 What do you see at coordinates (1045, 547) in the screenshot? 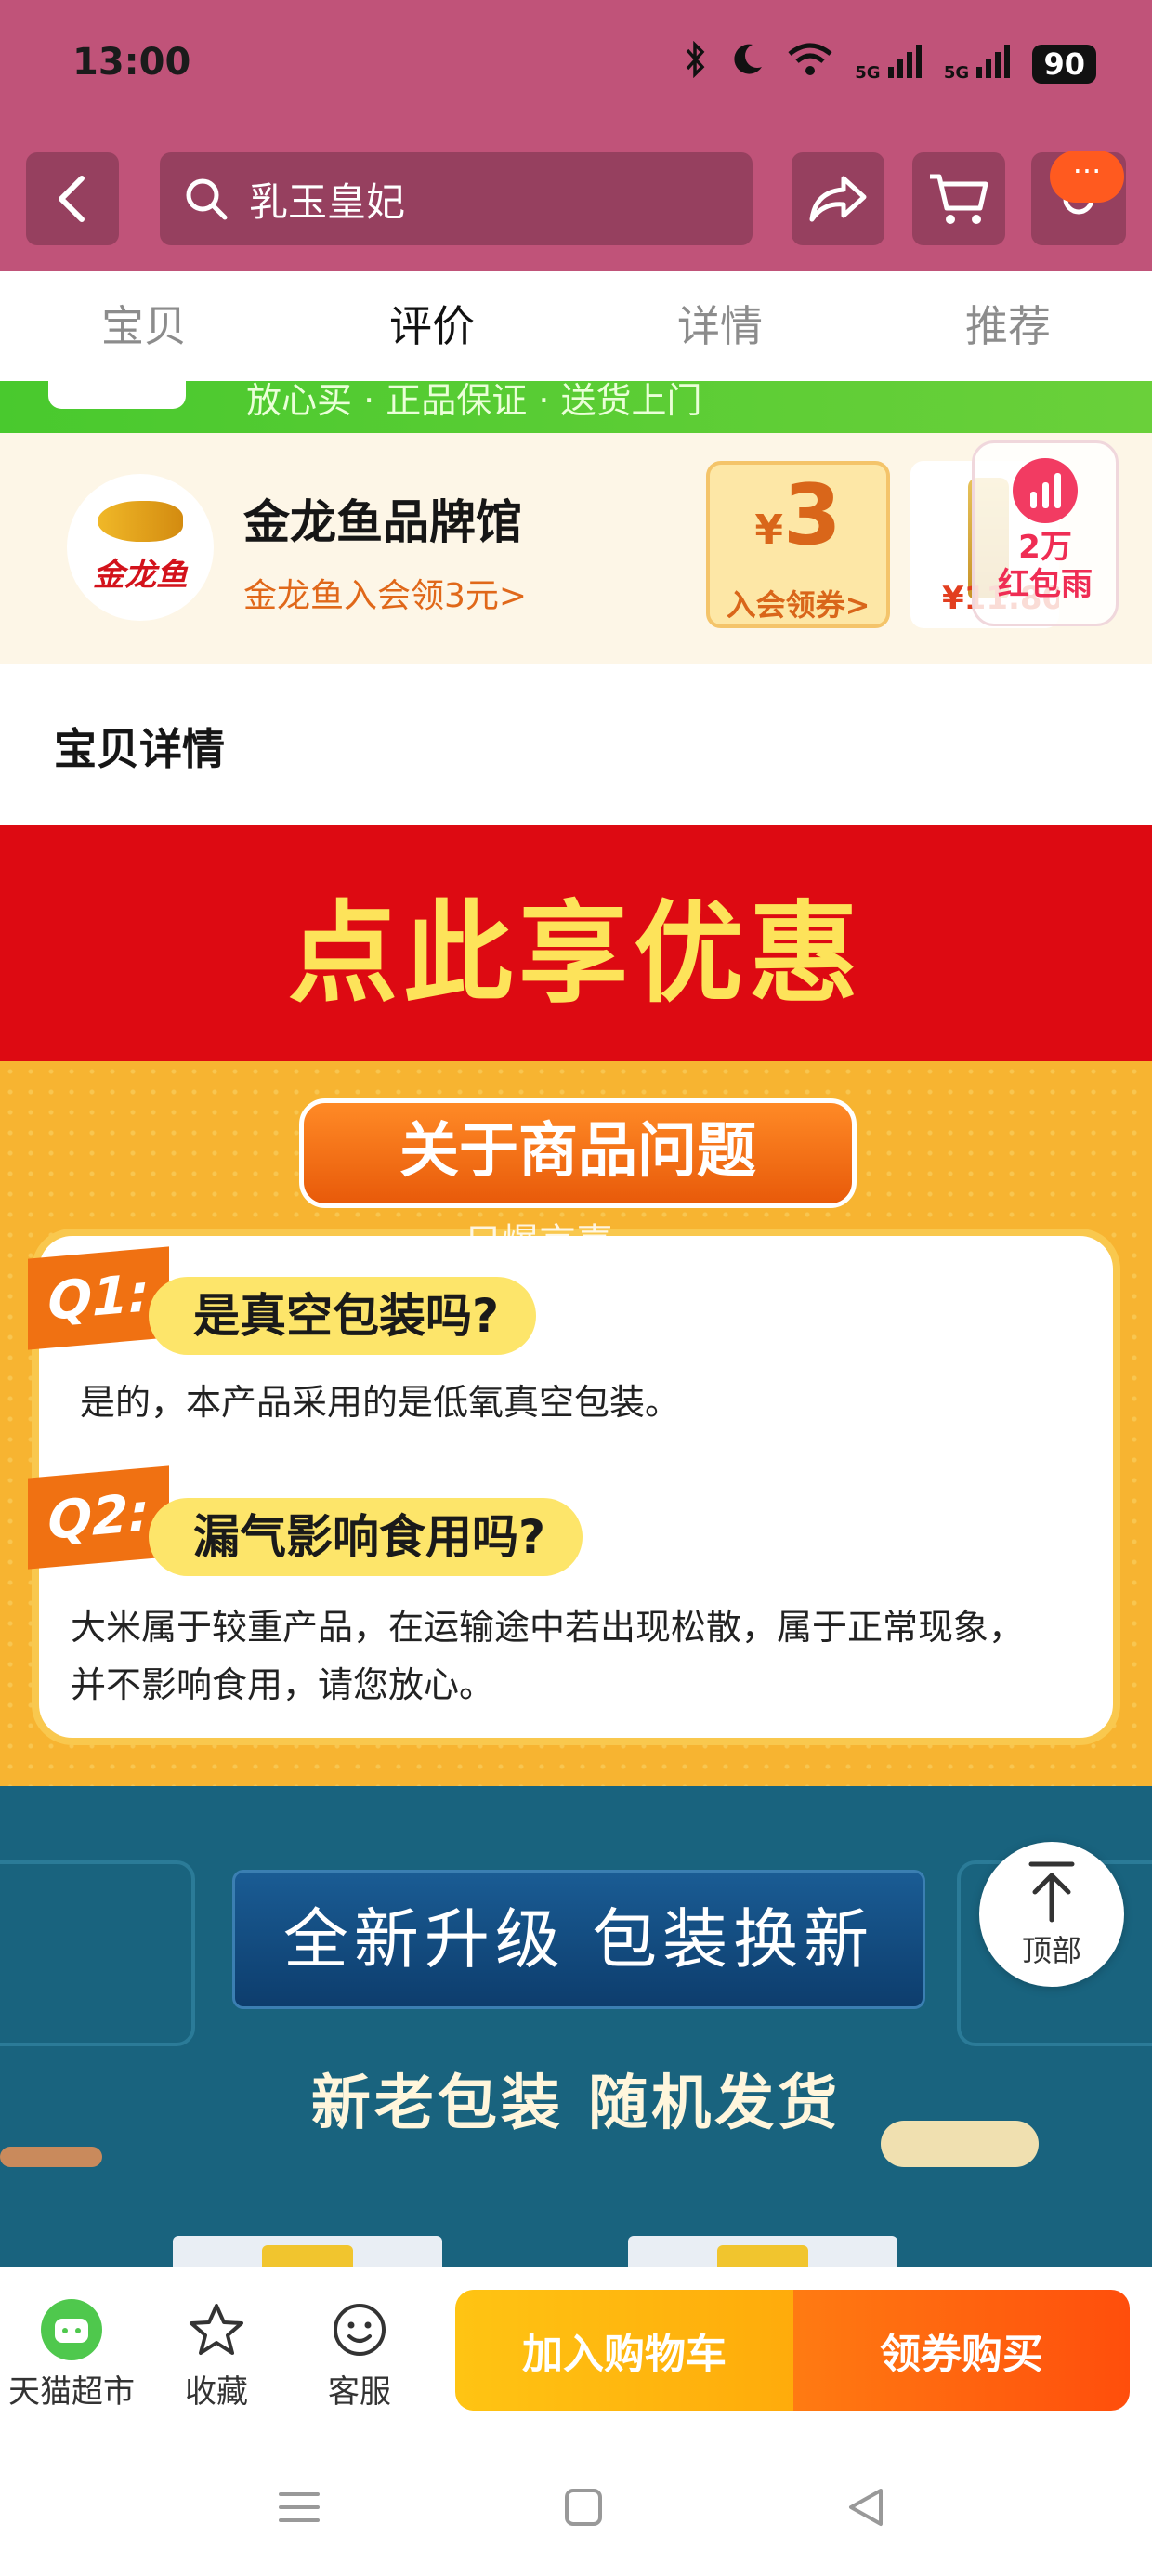
I see `red-envelope-amount: 2万` at bounding box center [1045, 547].